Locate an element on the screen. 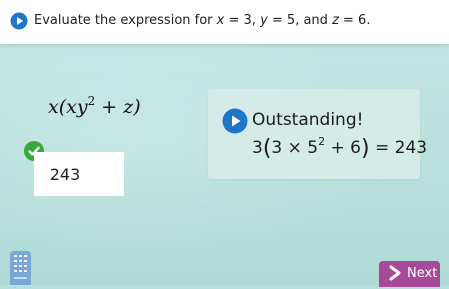 Image resolution: width=449 pixels, height=289 pixels. calculator-keys-icon is located at coordinates (20, 267).